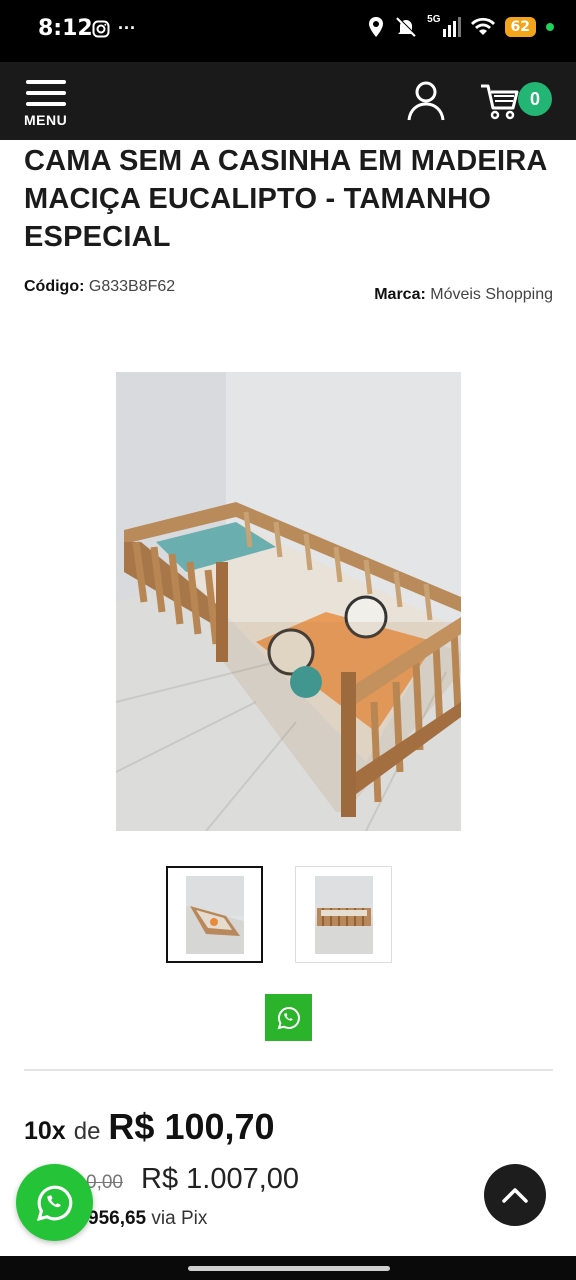 The width and height of the screenshot is (576, 1280). I want to click on current-price: R$ 1.007,00, so click(220, 1179).